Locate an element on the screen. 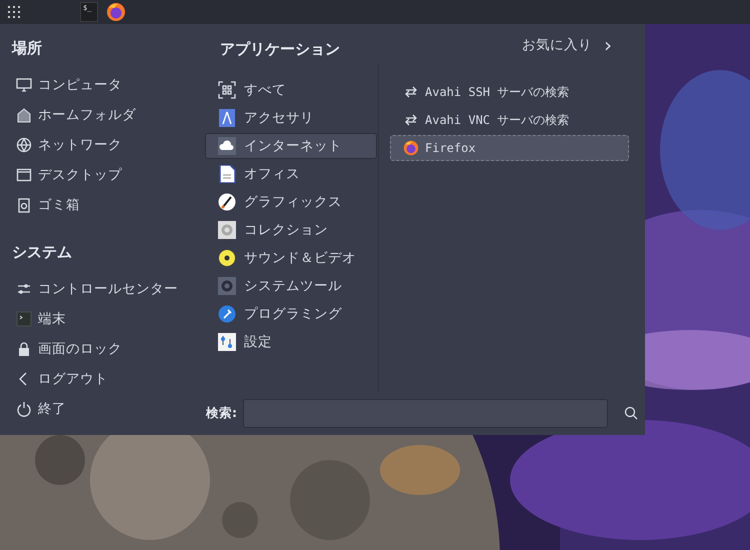  search-label: 検索: is located at coordinates (221, 413).